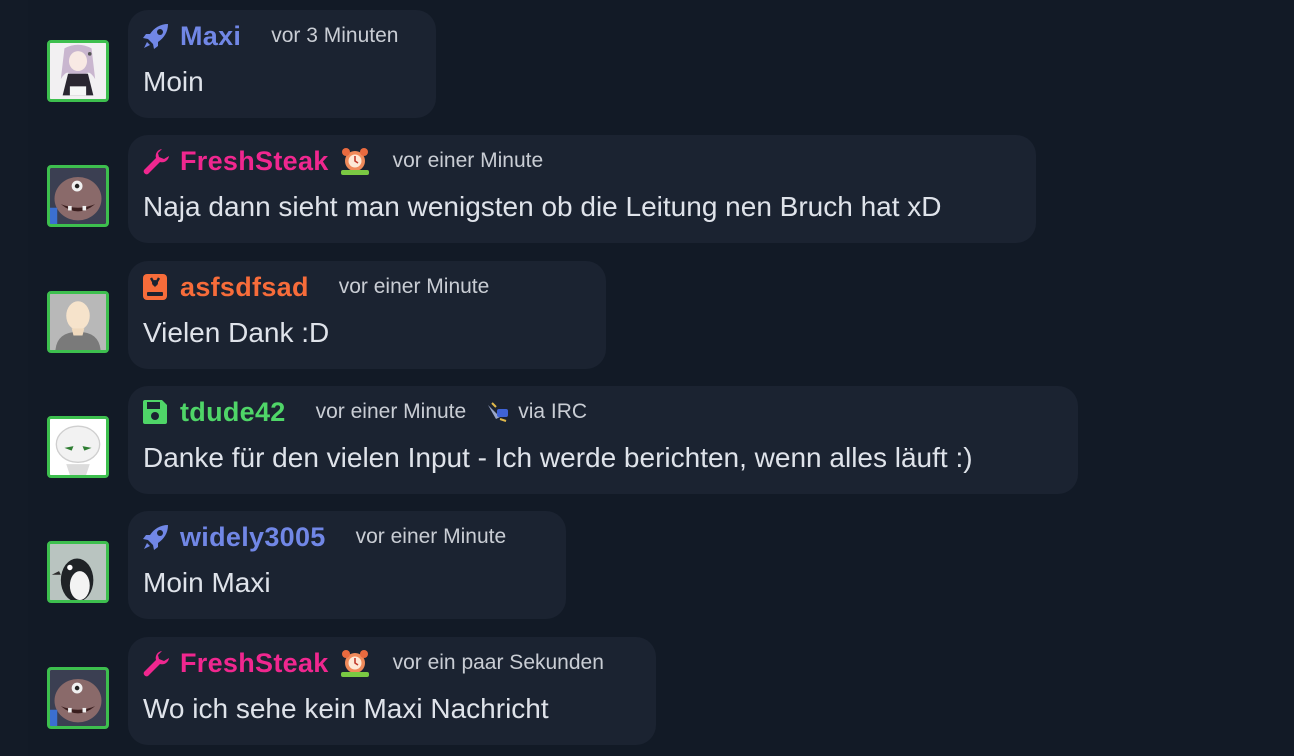 The image size is (1294, 756). I want to click on via-irc-indicator: via IRC, so click(536, 412).